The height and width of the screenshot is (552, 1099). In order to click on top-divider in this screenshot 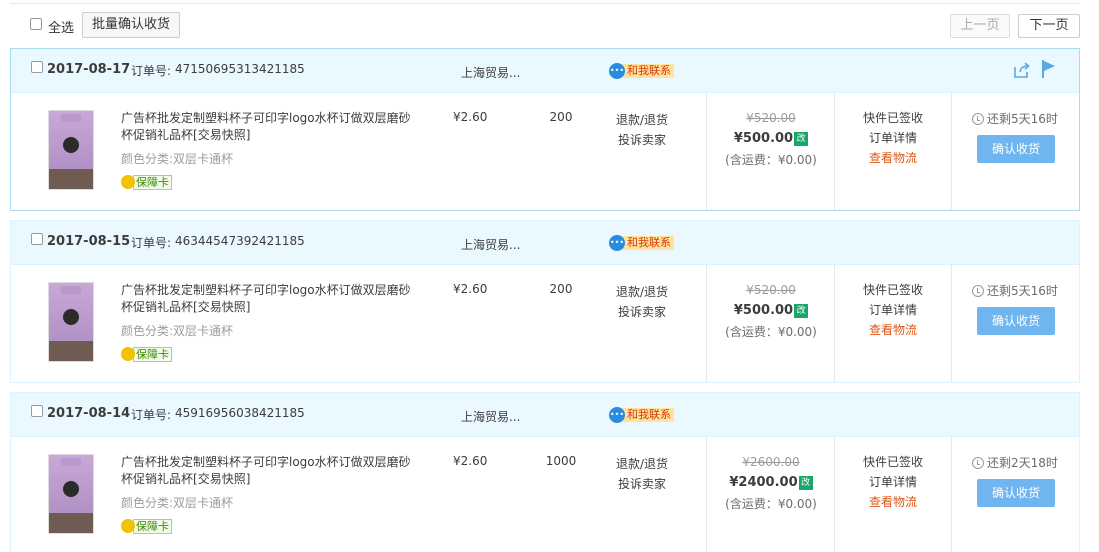, I will do `click(545, 2)`.